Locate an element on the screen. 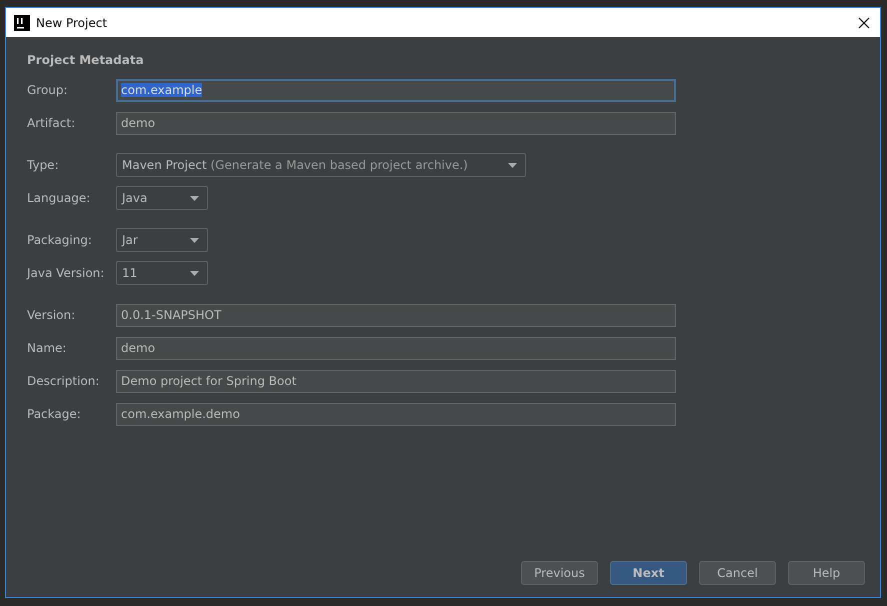 This screenshot has width=887, height=606. field-label: Artifact: is located at coordinates (51, 123).